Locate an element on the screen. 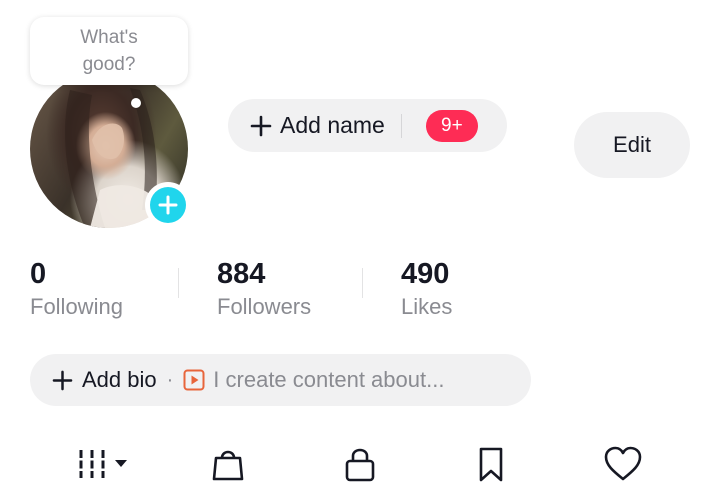 This screenshot has width=720, height=492. profile-tab-bar is located at coordinates (360, 462).